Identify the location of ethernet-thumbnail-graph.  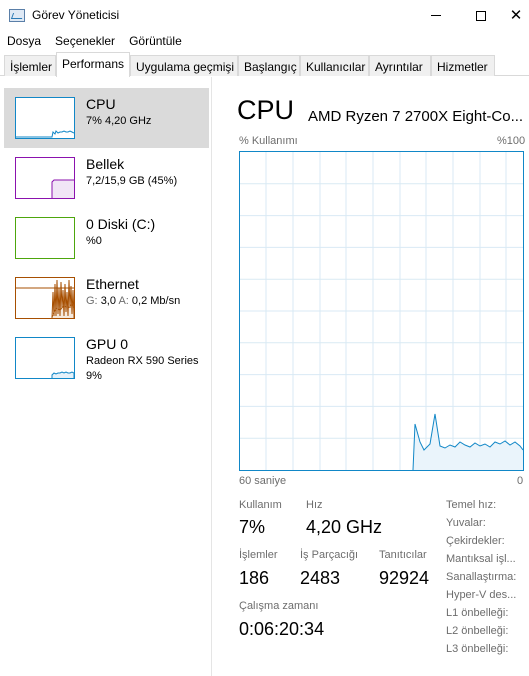
(45, 298).